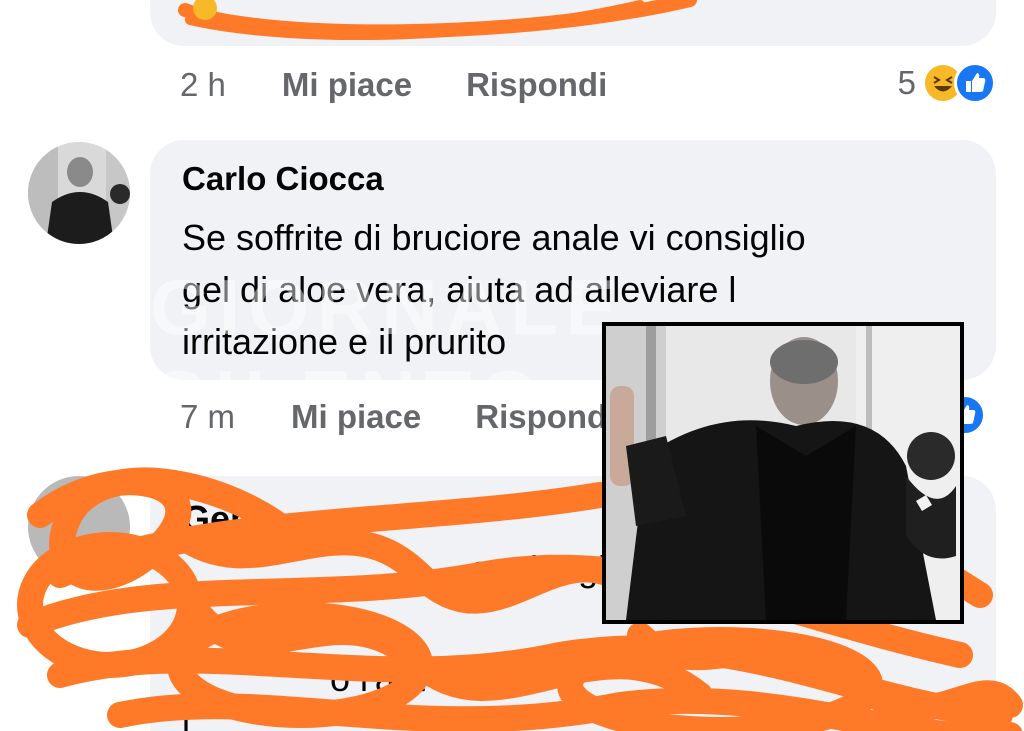  What do you see at coordinates (975, 83) in the screenshot?
I see `like-icon` at bounding box center [975, 83].